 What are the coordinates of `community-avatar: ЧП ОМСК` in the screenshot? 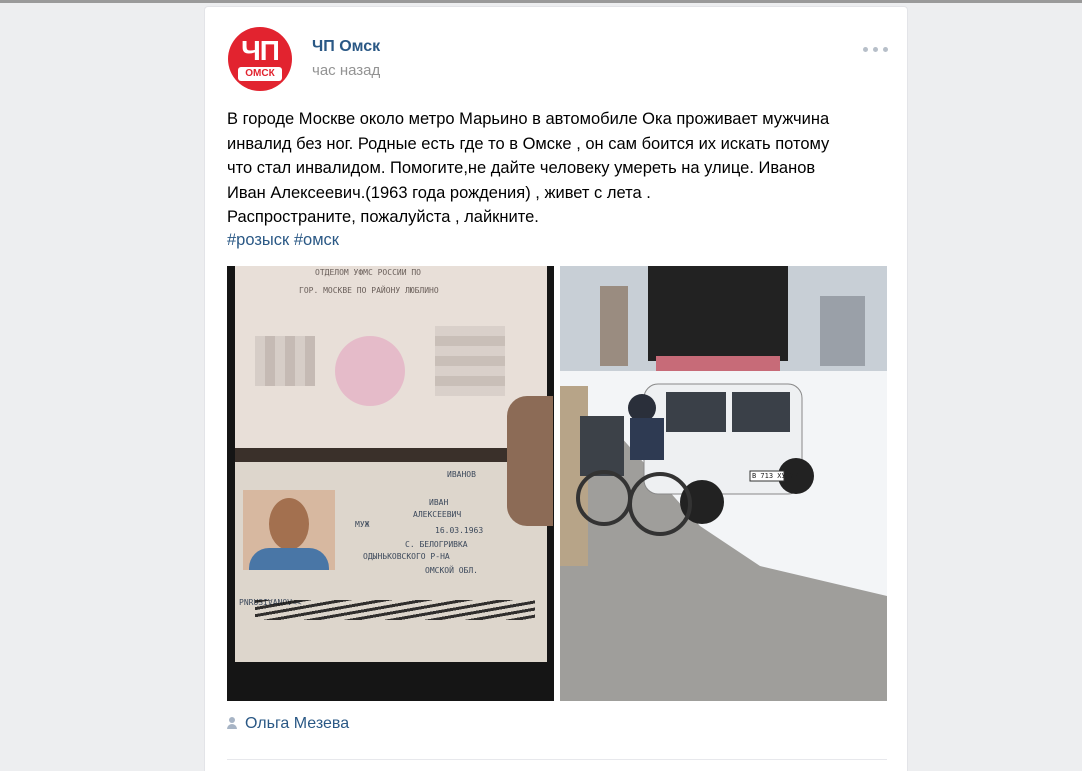 It's located at (260, 59).